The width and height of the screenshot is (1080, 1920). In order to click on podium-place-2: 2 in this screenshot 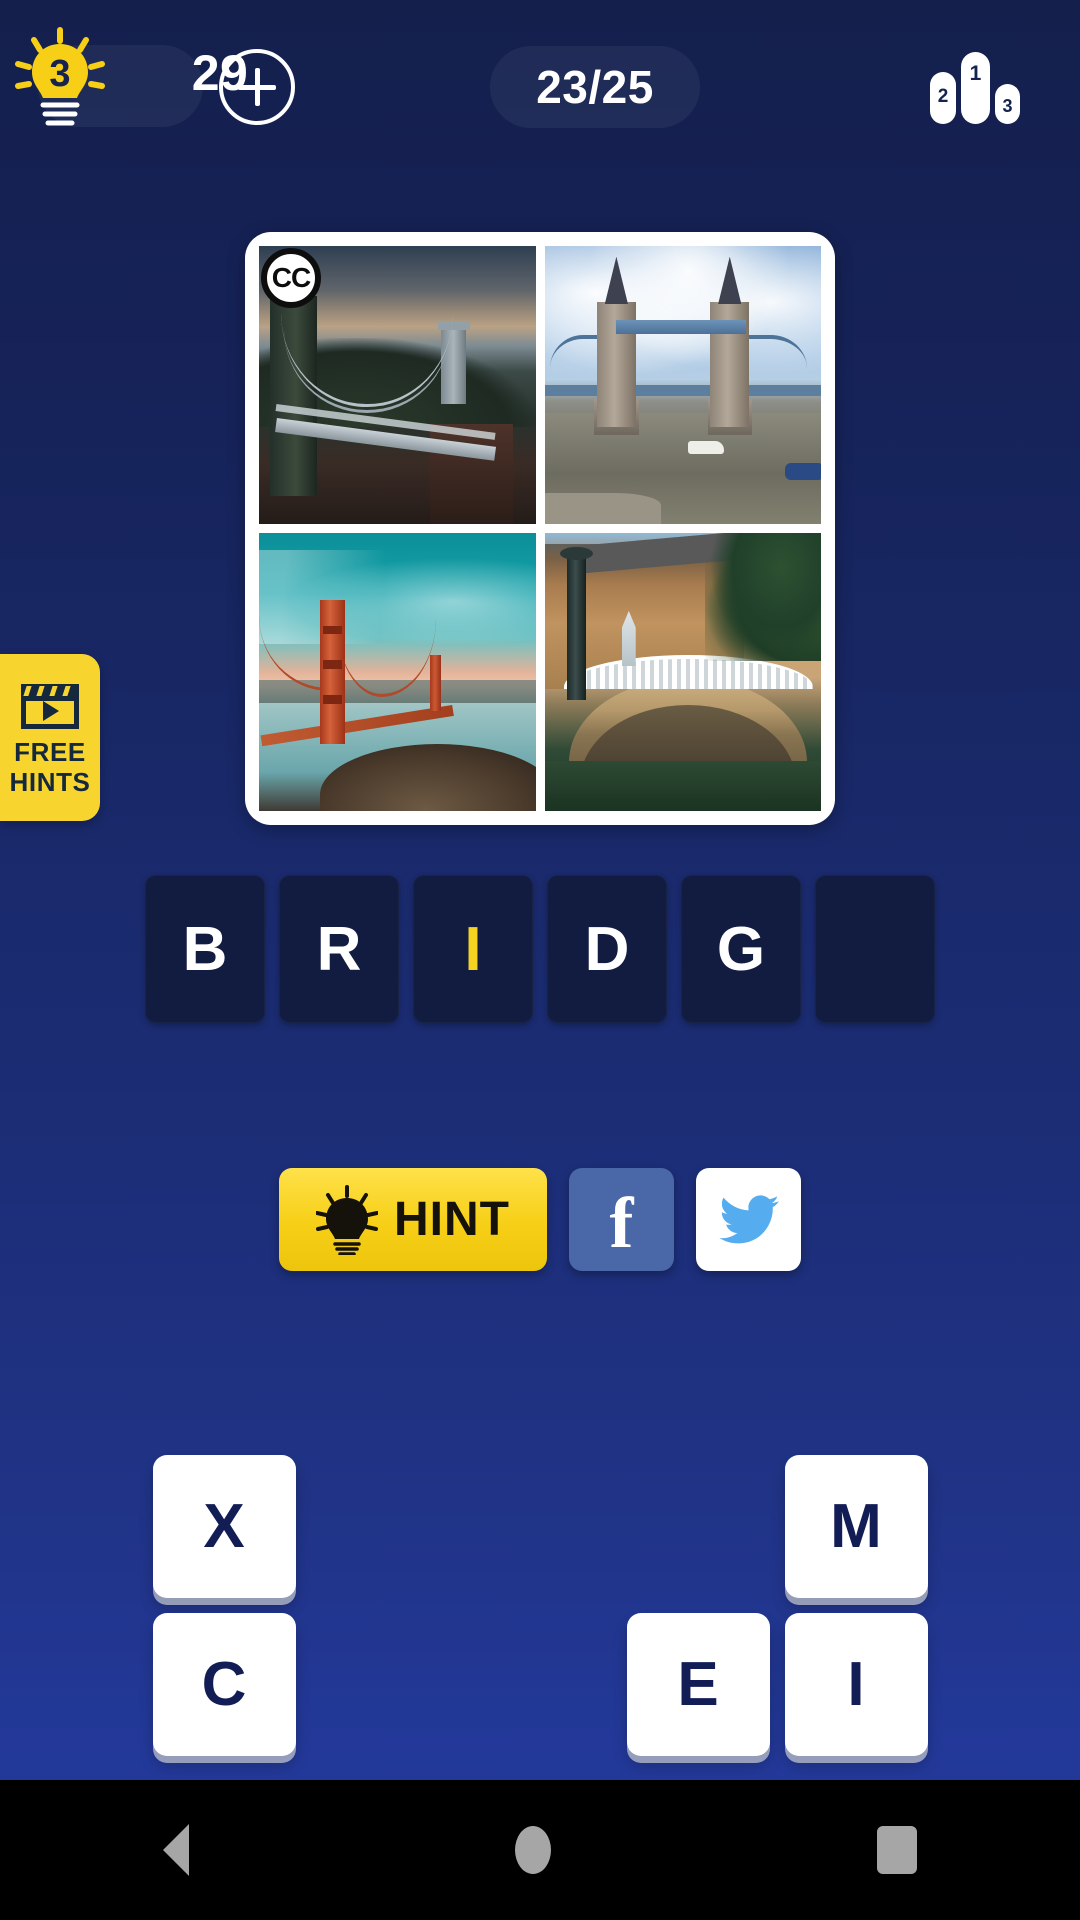, I will do `click(943, 98)`.